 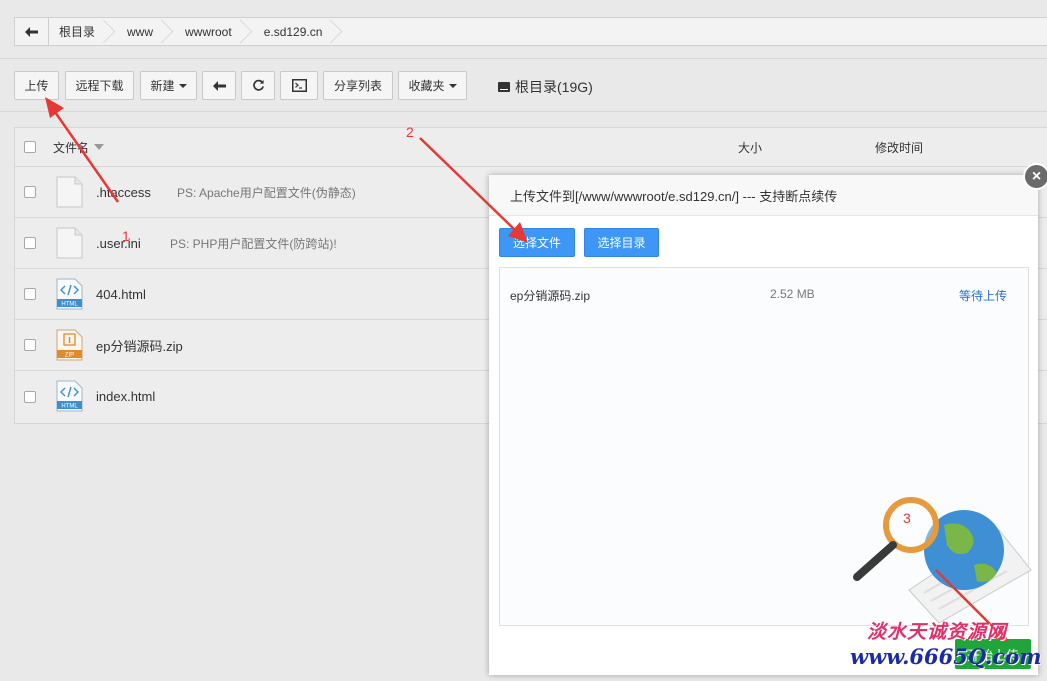 What do you see at coordinates (126, 236) in the screenshot?
I see `annotation-step-1: 1` at bounding box center [126, 236].